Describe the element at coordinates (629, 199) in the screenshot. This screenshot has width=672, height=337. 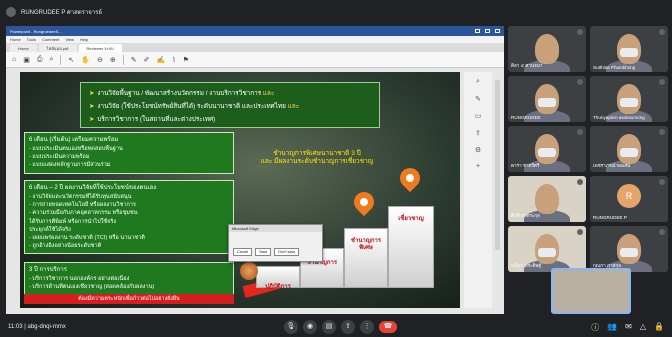
I see `participant-tile: R RUNGRUDEE P` at that location.